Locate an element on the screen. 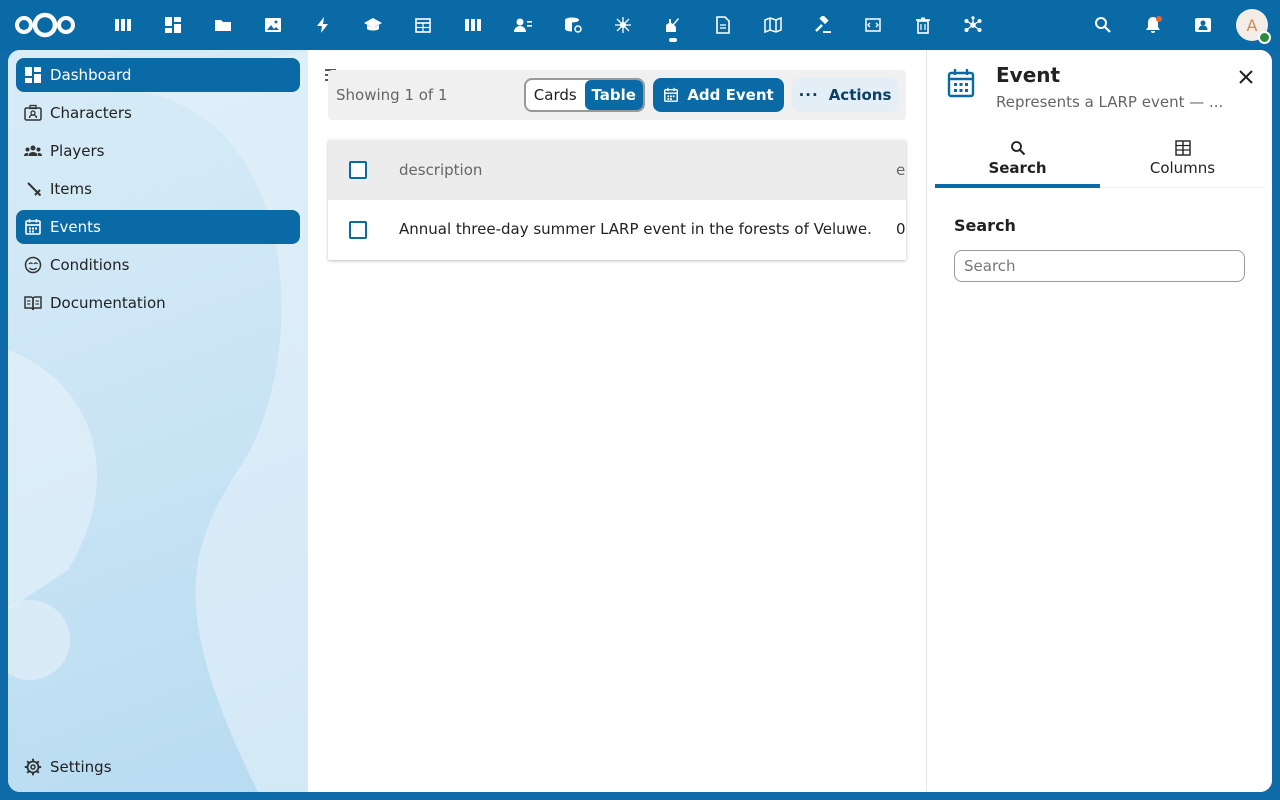 The width and height of the screenshot is (1280, 800). notifications-bell-icon is located at coordinates (1153, 25).